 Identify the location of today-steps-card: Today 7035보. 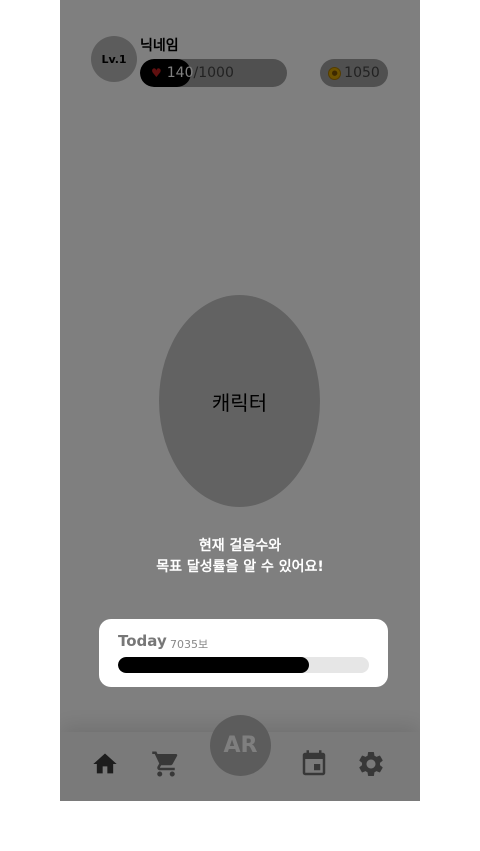
(243, 653).